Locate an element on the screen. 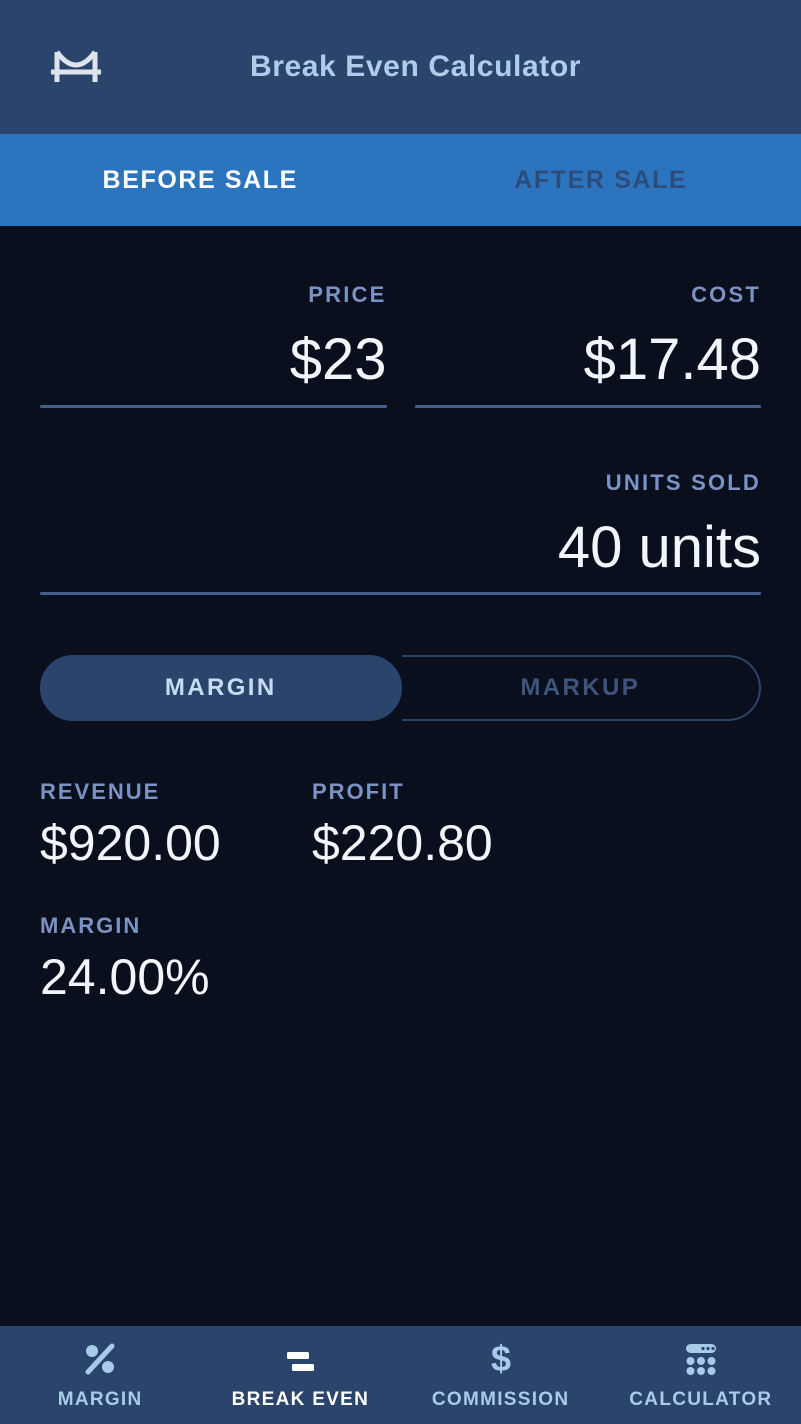 This screenshot has width=801, height=1424. tab-before-sale: BEFORE SALE is located at coordinates (200, 180).